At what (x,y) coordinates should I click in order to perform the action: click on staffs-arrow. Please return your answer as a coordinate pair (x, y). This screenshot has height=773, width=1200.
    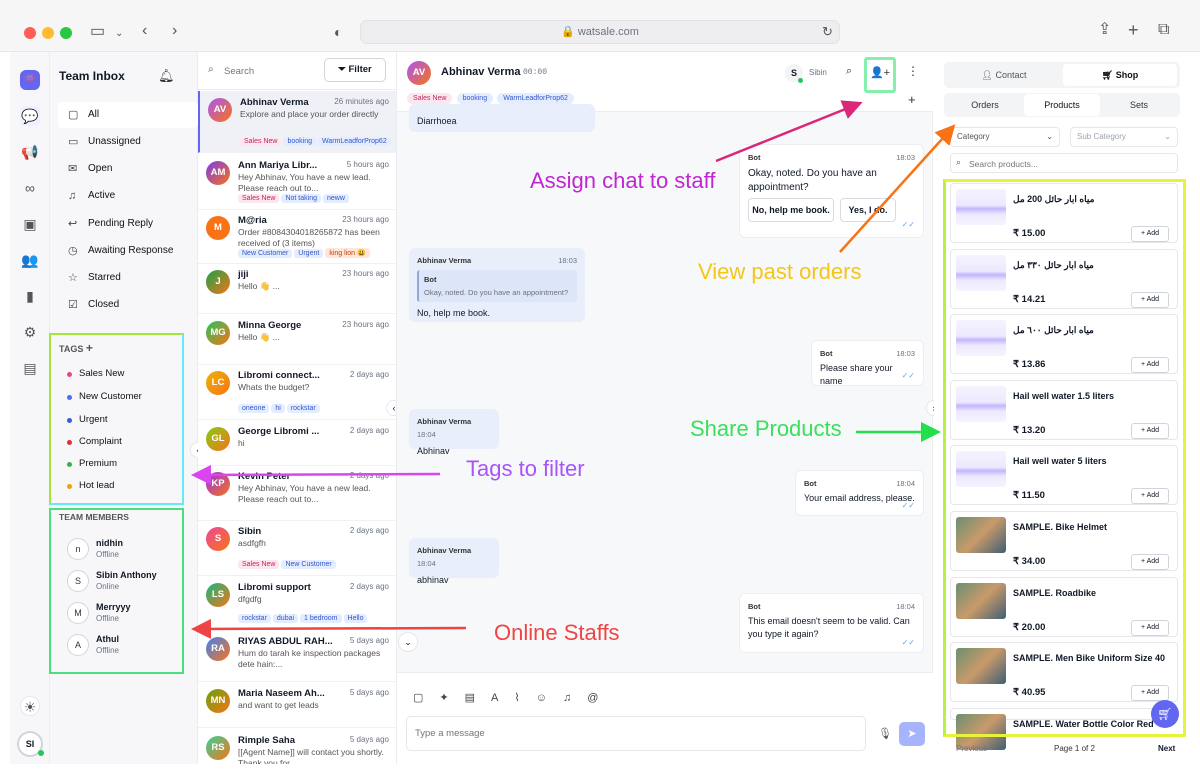
    Looking at the image, I should click on (329, 628).